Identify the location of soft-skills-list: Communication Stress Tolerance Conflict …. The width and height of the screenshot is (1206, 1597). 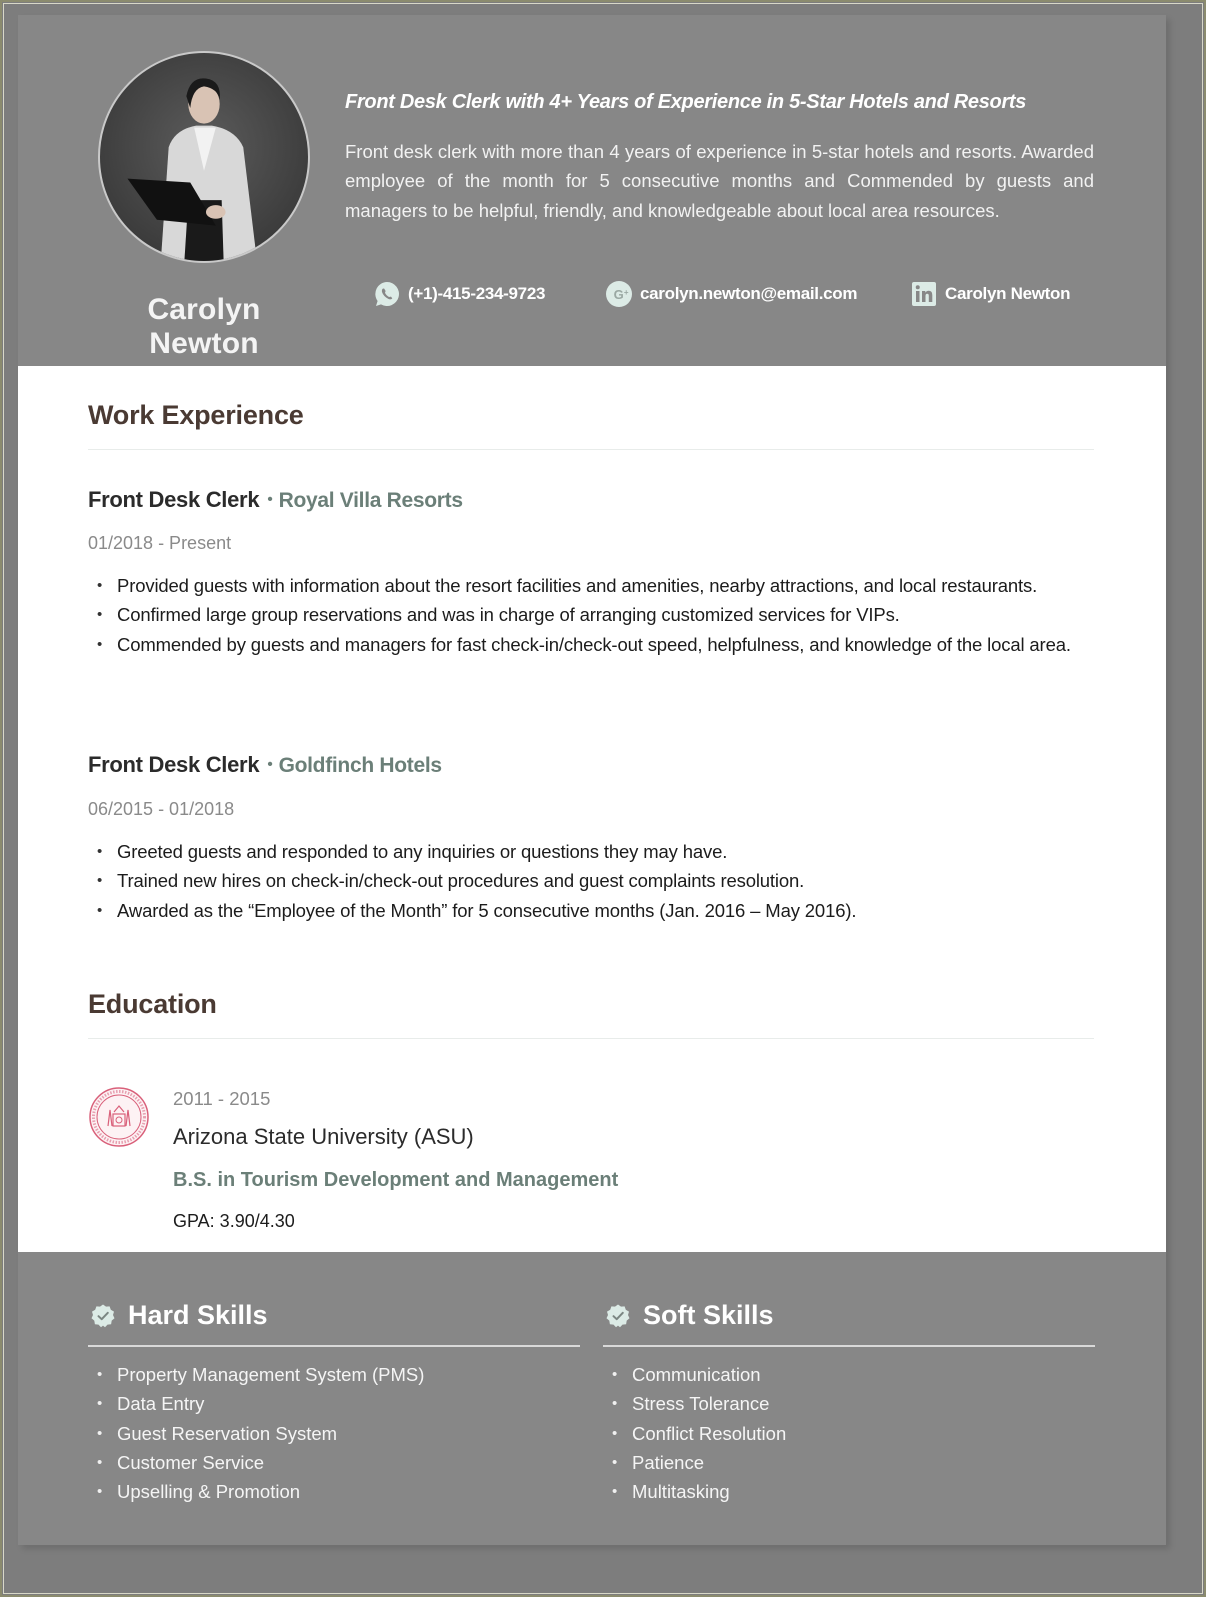
(694, 1433).